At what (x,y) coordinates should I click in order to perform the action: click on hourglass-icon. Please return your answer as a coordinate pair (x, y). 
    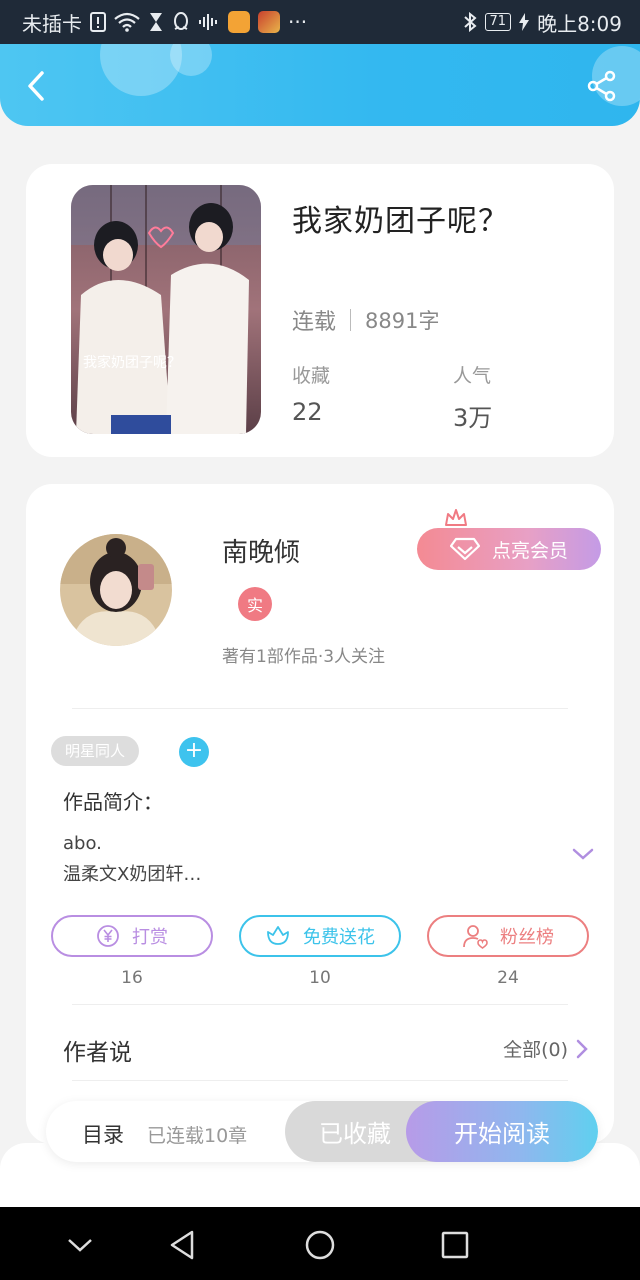
    Looking at the image, I should click on (156, 22).